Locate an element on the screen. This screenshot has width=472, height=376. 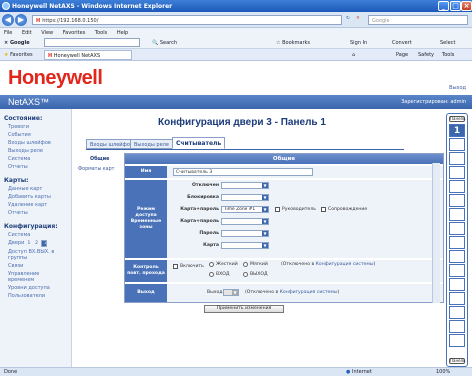
nav-item-system: Система is located at coordinates (19, 159).